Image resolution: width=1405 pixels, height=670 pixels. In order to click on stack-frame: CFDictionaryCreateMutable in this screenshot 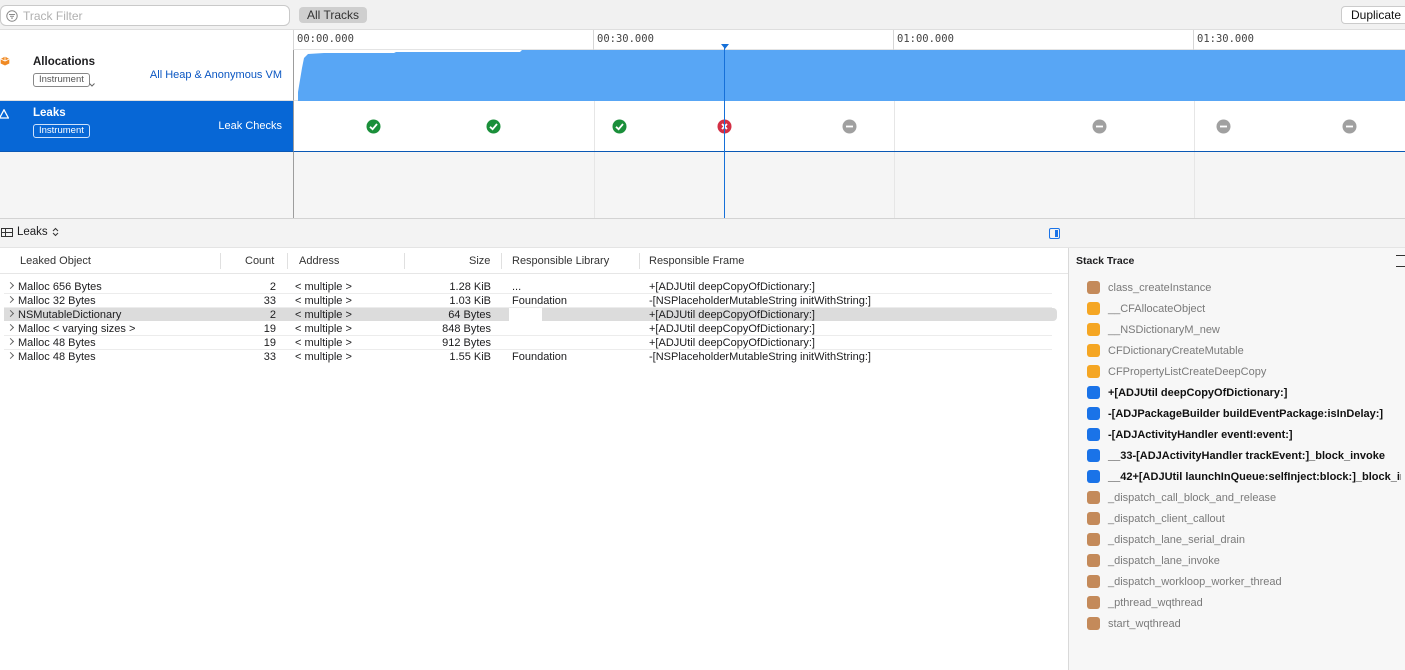, I will do `click(1244, 351)`.